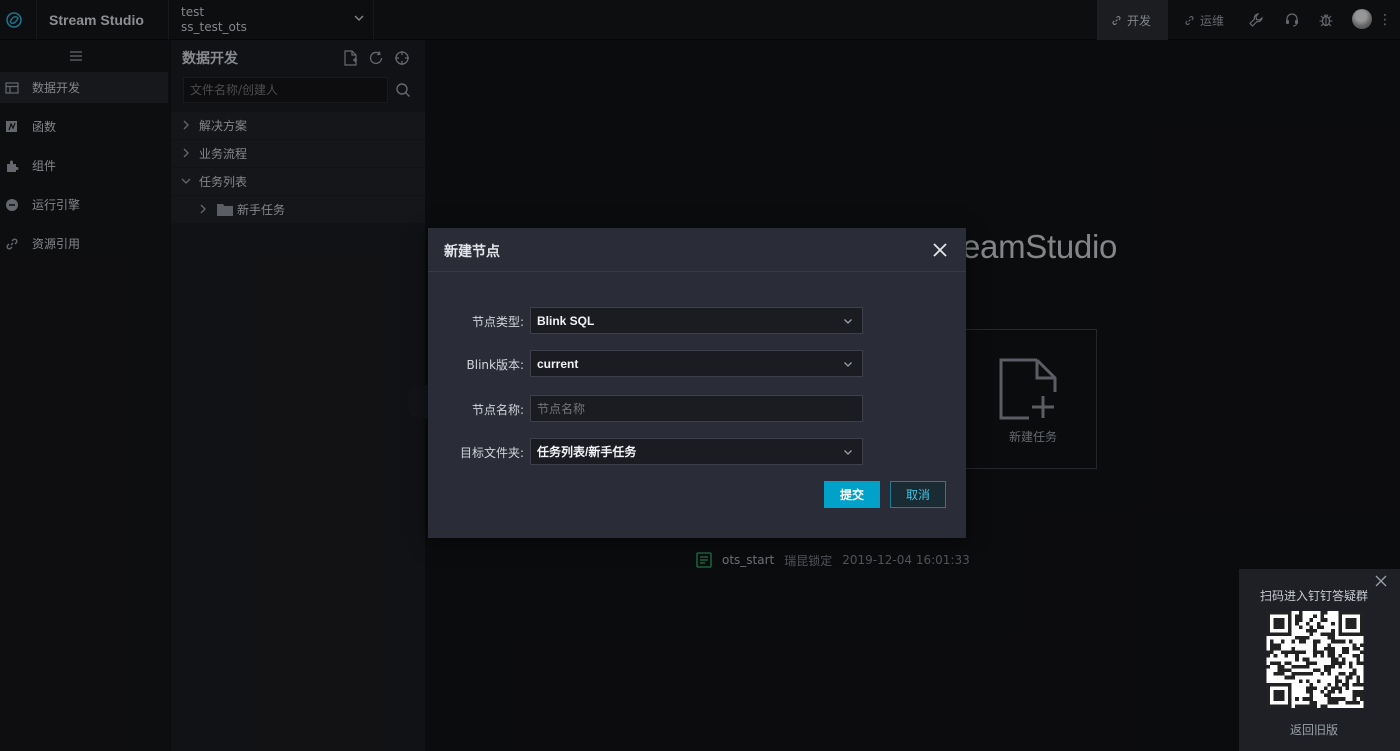  What do you see at coordinates (495, 365) in the screenshot?
I see `blink-version-label: Blink版本:` at bounding box center [495, 365].